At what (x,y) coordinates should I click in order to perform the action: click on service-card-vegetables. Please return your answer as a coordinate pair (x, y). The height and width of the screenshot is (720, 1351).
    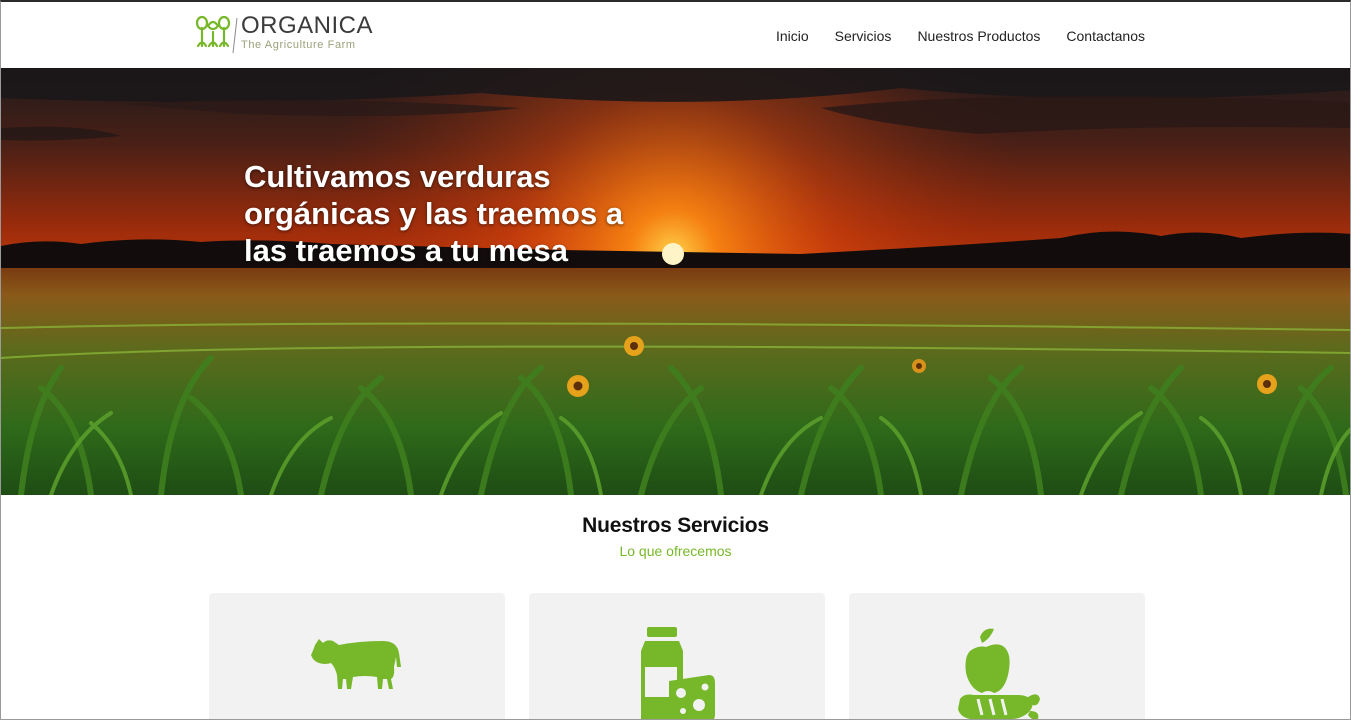
    Looking at the image, I should click on (997, 656).